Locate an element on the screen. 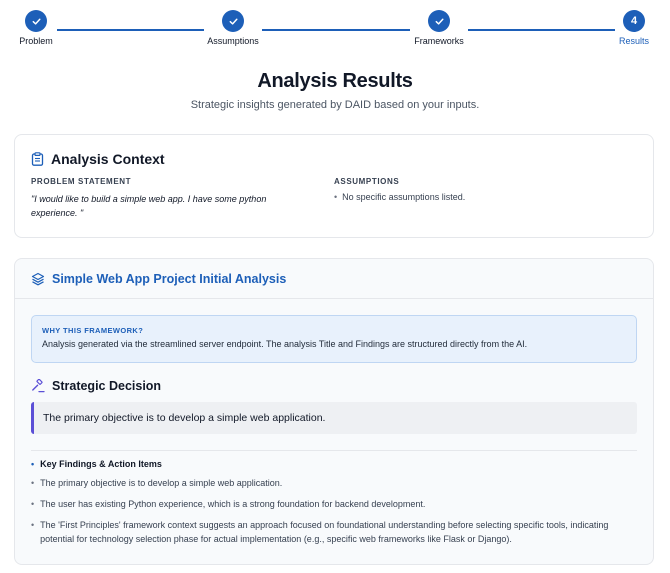  framework-header: Simple Web App Project Initial Analysis is located at coordinates (334, 279).